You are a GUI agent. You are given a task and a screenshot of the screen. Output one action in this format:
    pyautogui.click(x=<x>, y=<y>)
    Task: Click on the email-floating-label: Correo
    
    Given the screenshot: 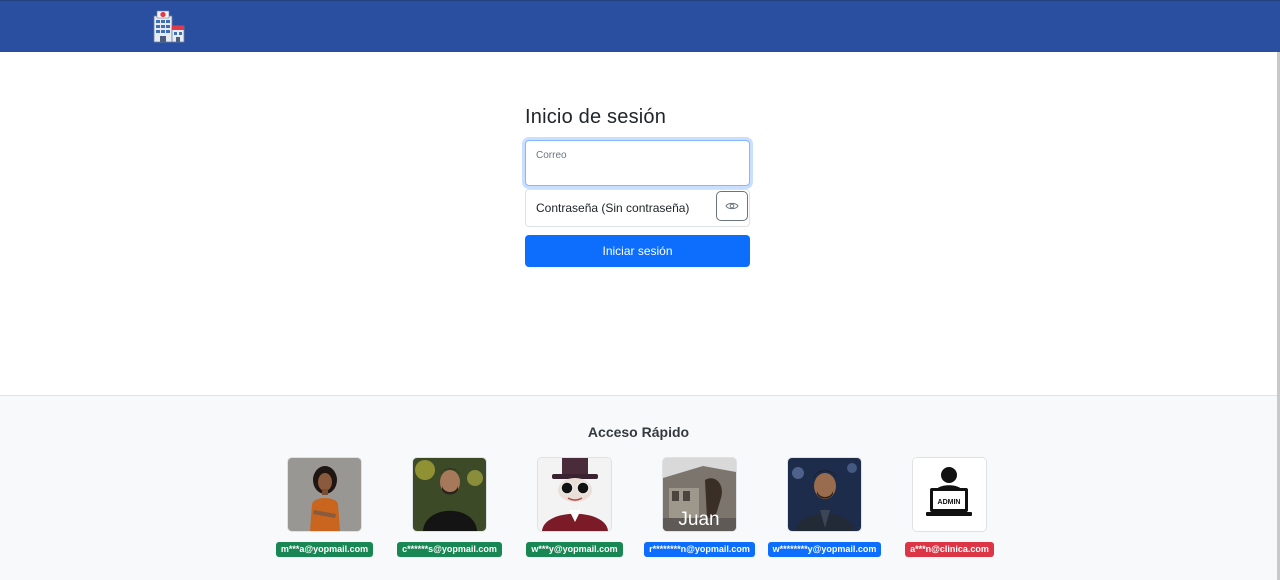 What is the action you would take?
    pyautogui.click(x=551, y=155)
    